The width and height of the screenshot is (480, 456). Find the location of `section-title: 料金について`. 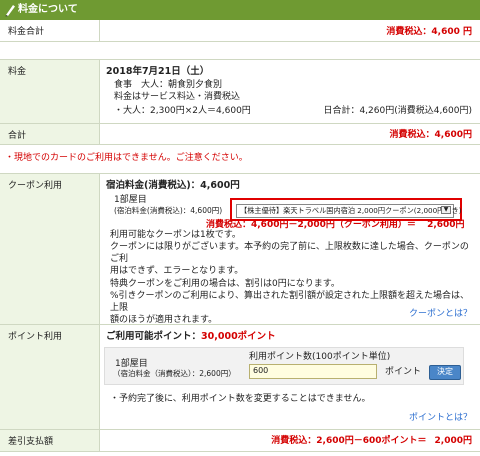

section-title: 料金について is located at coordinates (48, 10).